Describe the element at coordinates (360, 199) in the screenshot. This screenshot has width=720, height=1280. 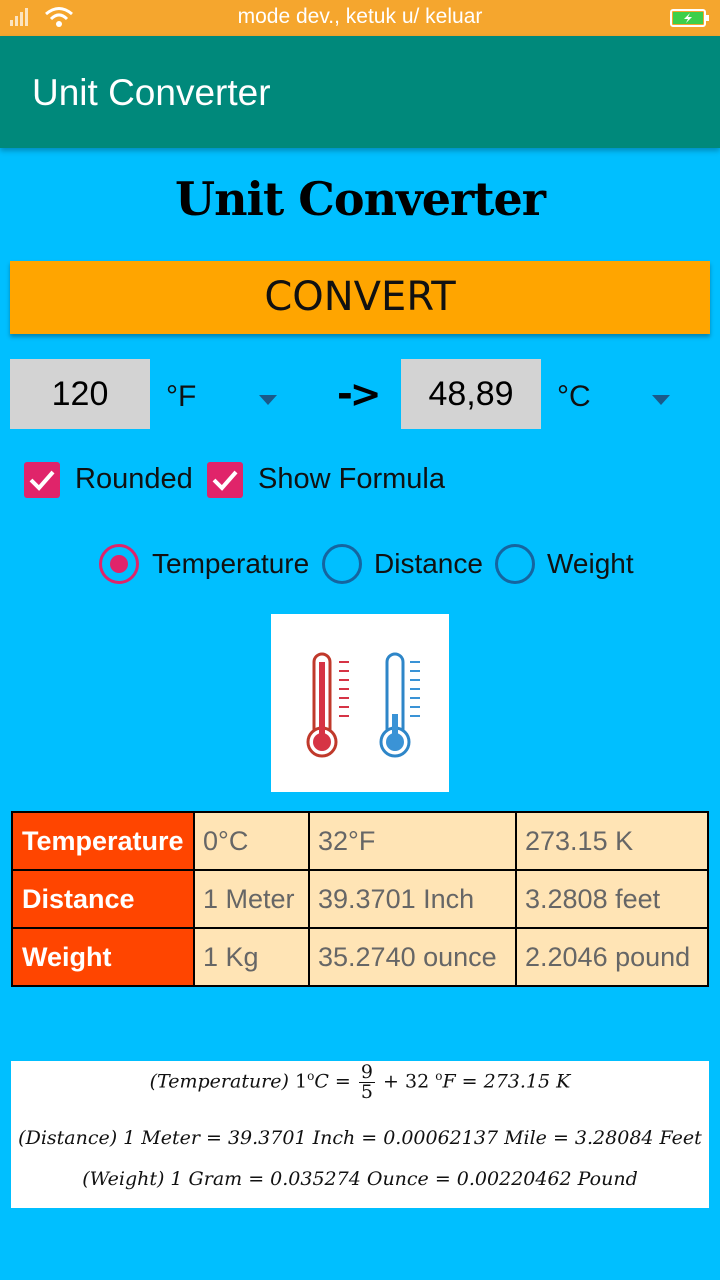
I see `page-title: Unit Converter` at that location.